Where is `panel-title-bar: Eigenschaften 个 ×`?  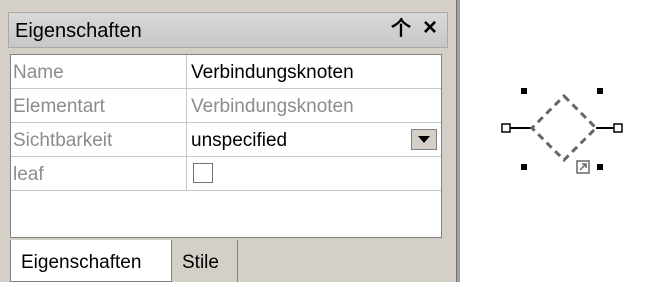 panel-title-bar: Eigenschaften 个 × is located at coordinates (228, 24).